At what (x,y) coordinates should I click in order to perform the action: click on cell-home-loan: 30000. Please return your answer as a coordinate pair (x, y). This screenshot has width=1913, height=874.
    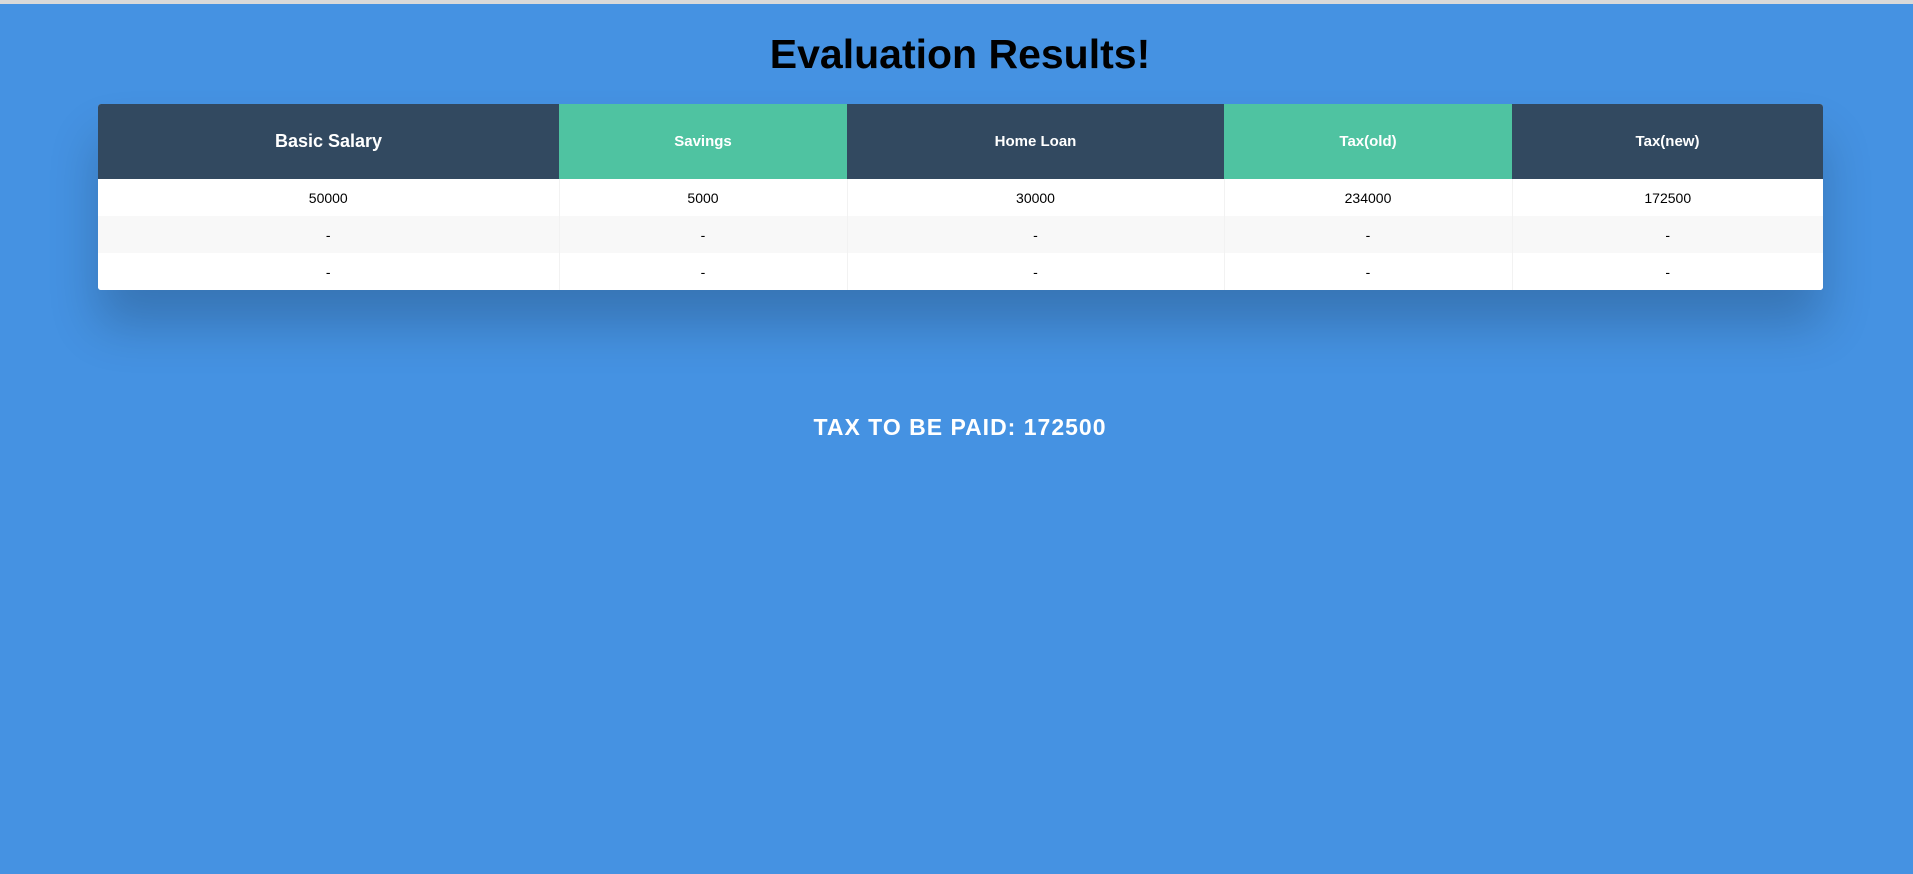
    Looking at the image, I should click on (1036, 197).